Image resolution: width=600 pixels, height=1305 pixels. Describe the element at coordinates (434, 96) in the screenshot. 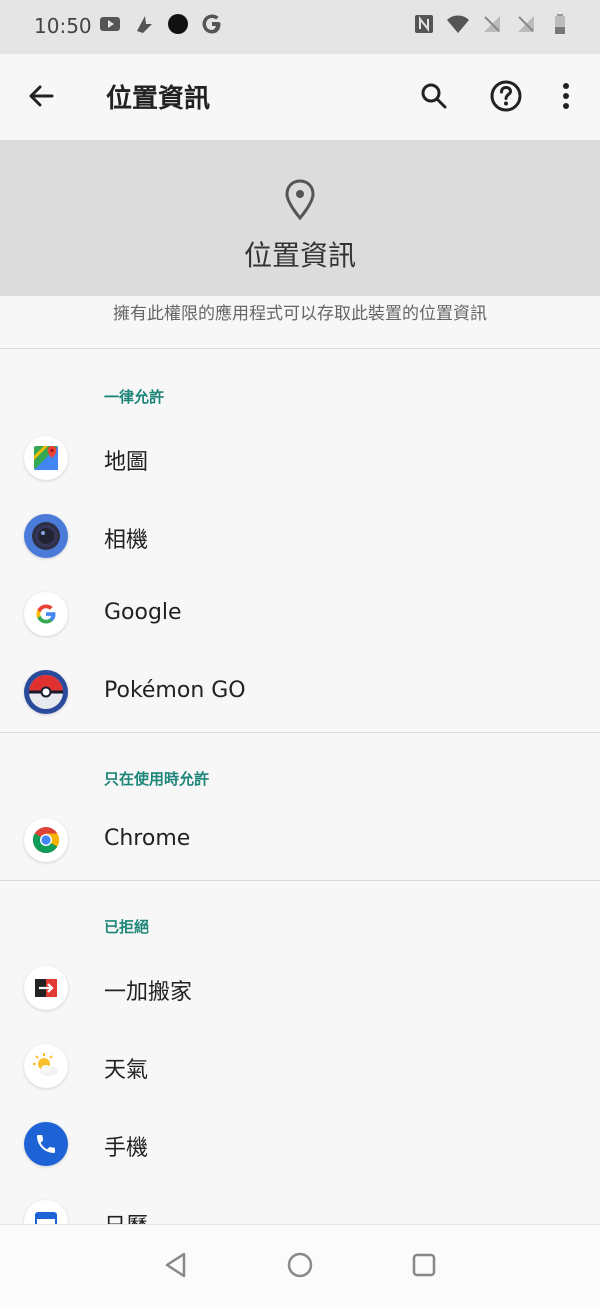

I see `search-icon` at that location.